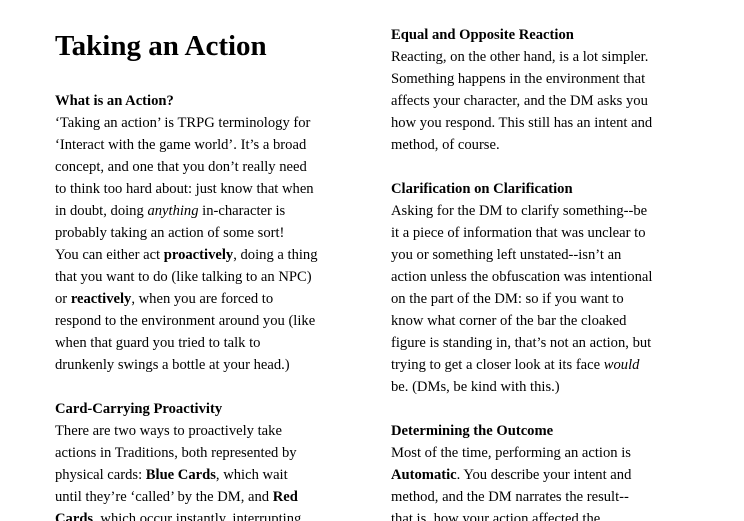  What do you see at coordinates (511, 475) in the screenshot?
I see `paragraph-line: Automatic. You describe your intent and` at bounding box center [511, 475].